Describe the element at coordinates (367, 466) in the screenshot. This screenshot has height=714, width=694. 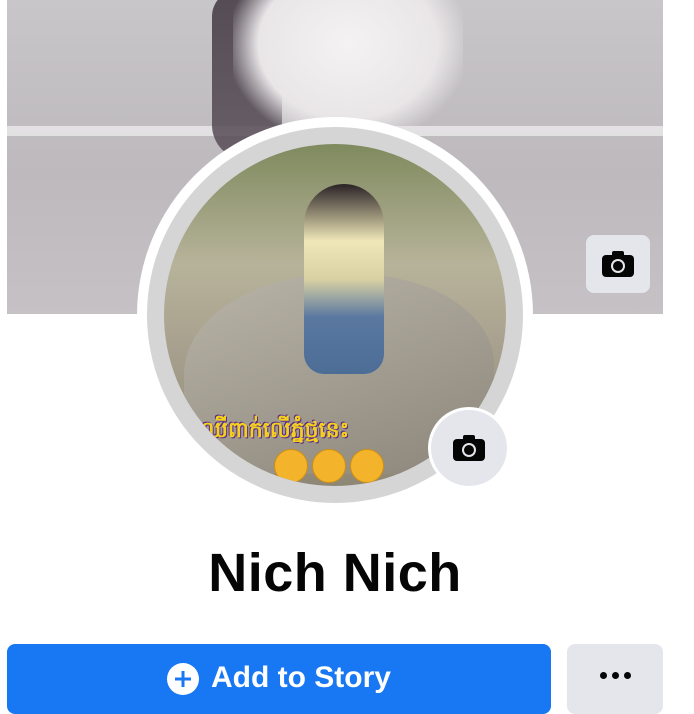
I see `emoji-crying-icon` at that location.